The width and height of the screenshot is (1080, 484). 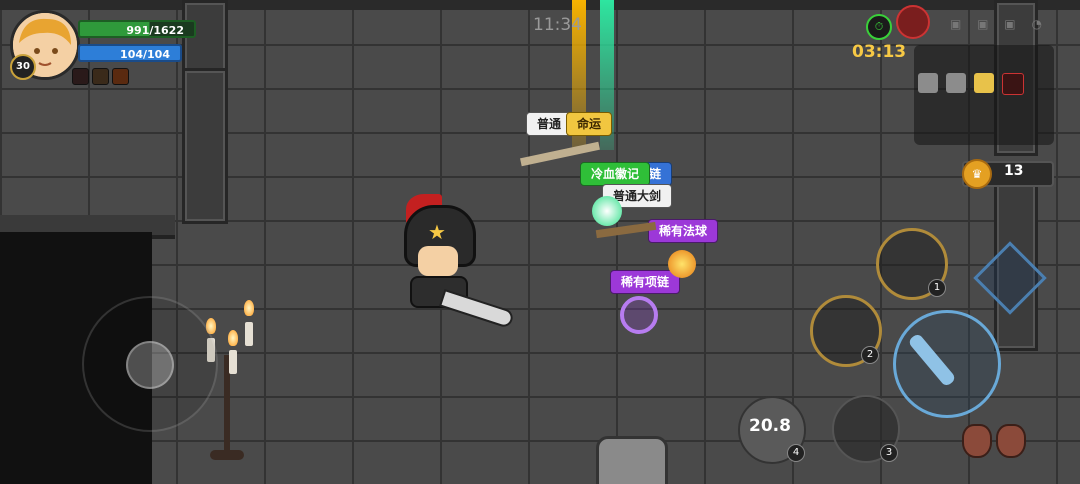 I want to click on star-icon: ★, so click(x=437, y=232).